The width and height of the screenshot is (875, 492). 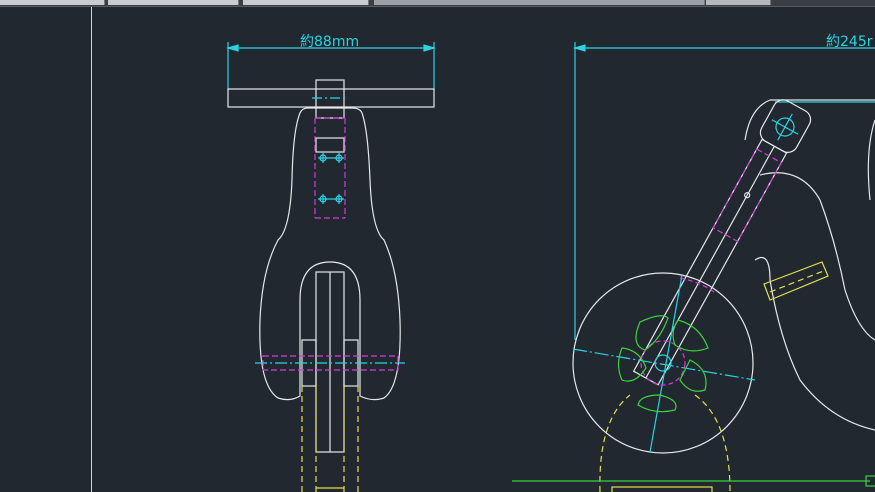 I want to click on side-wheel, so click(x=663, y=363).